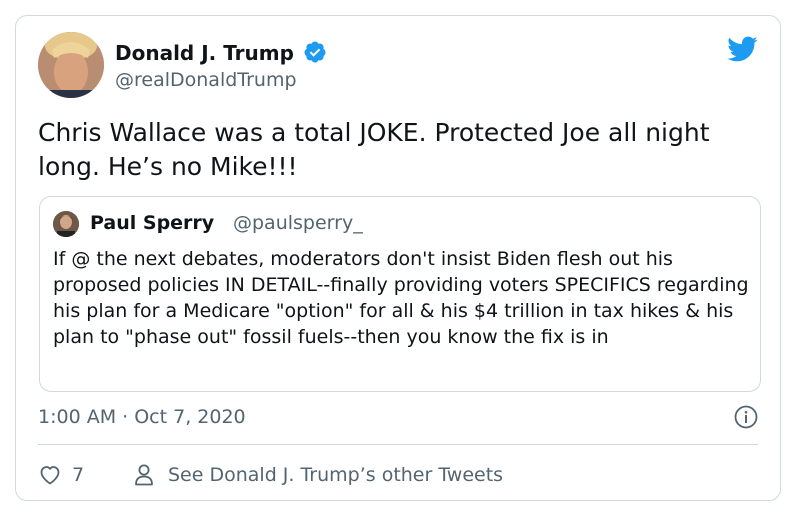  I want to click on divider, so click(398, 444).